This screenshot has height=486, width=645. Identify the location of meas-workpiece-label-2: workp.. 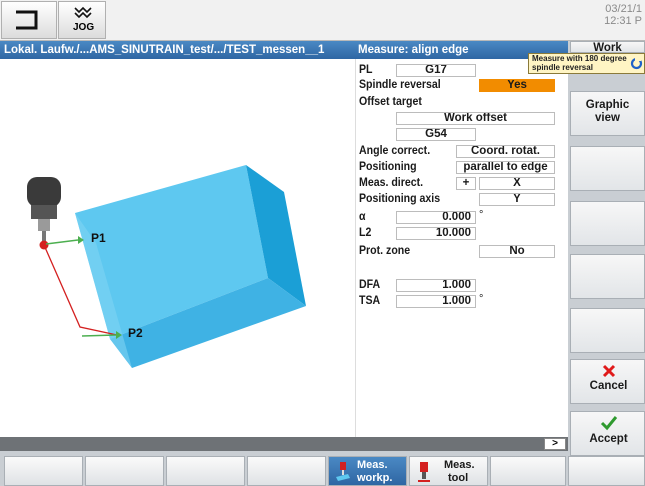
(375, 478).